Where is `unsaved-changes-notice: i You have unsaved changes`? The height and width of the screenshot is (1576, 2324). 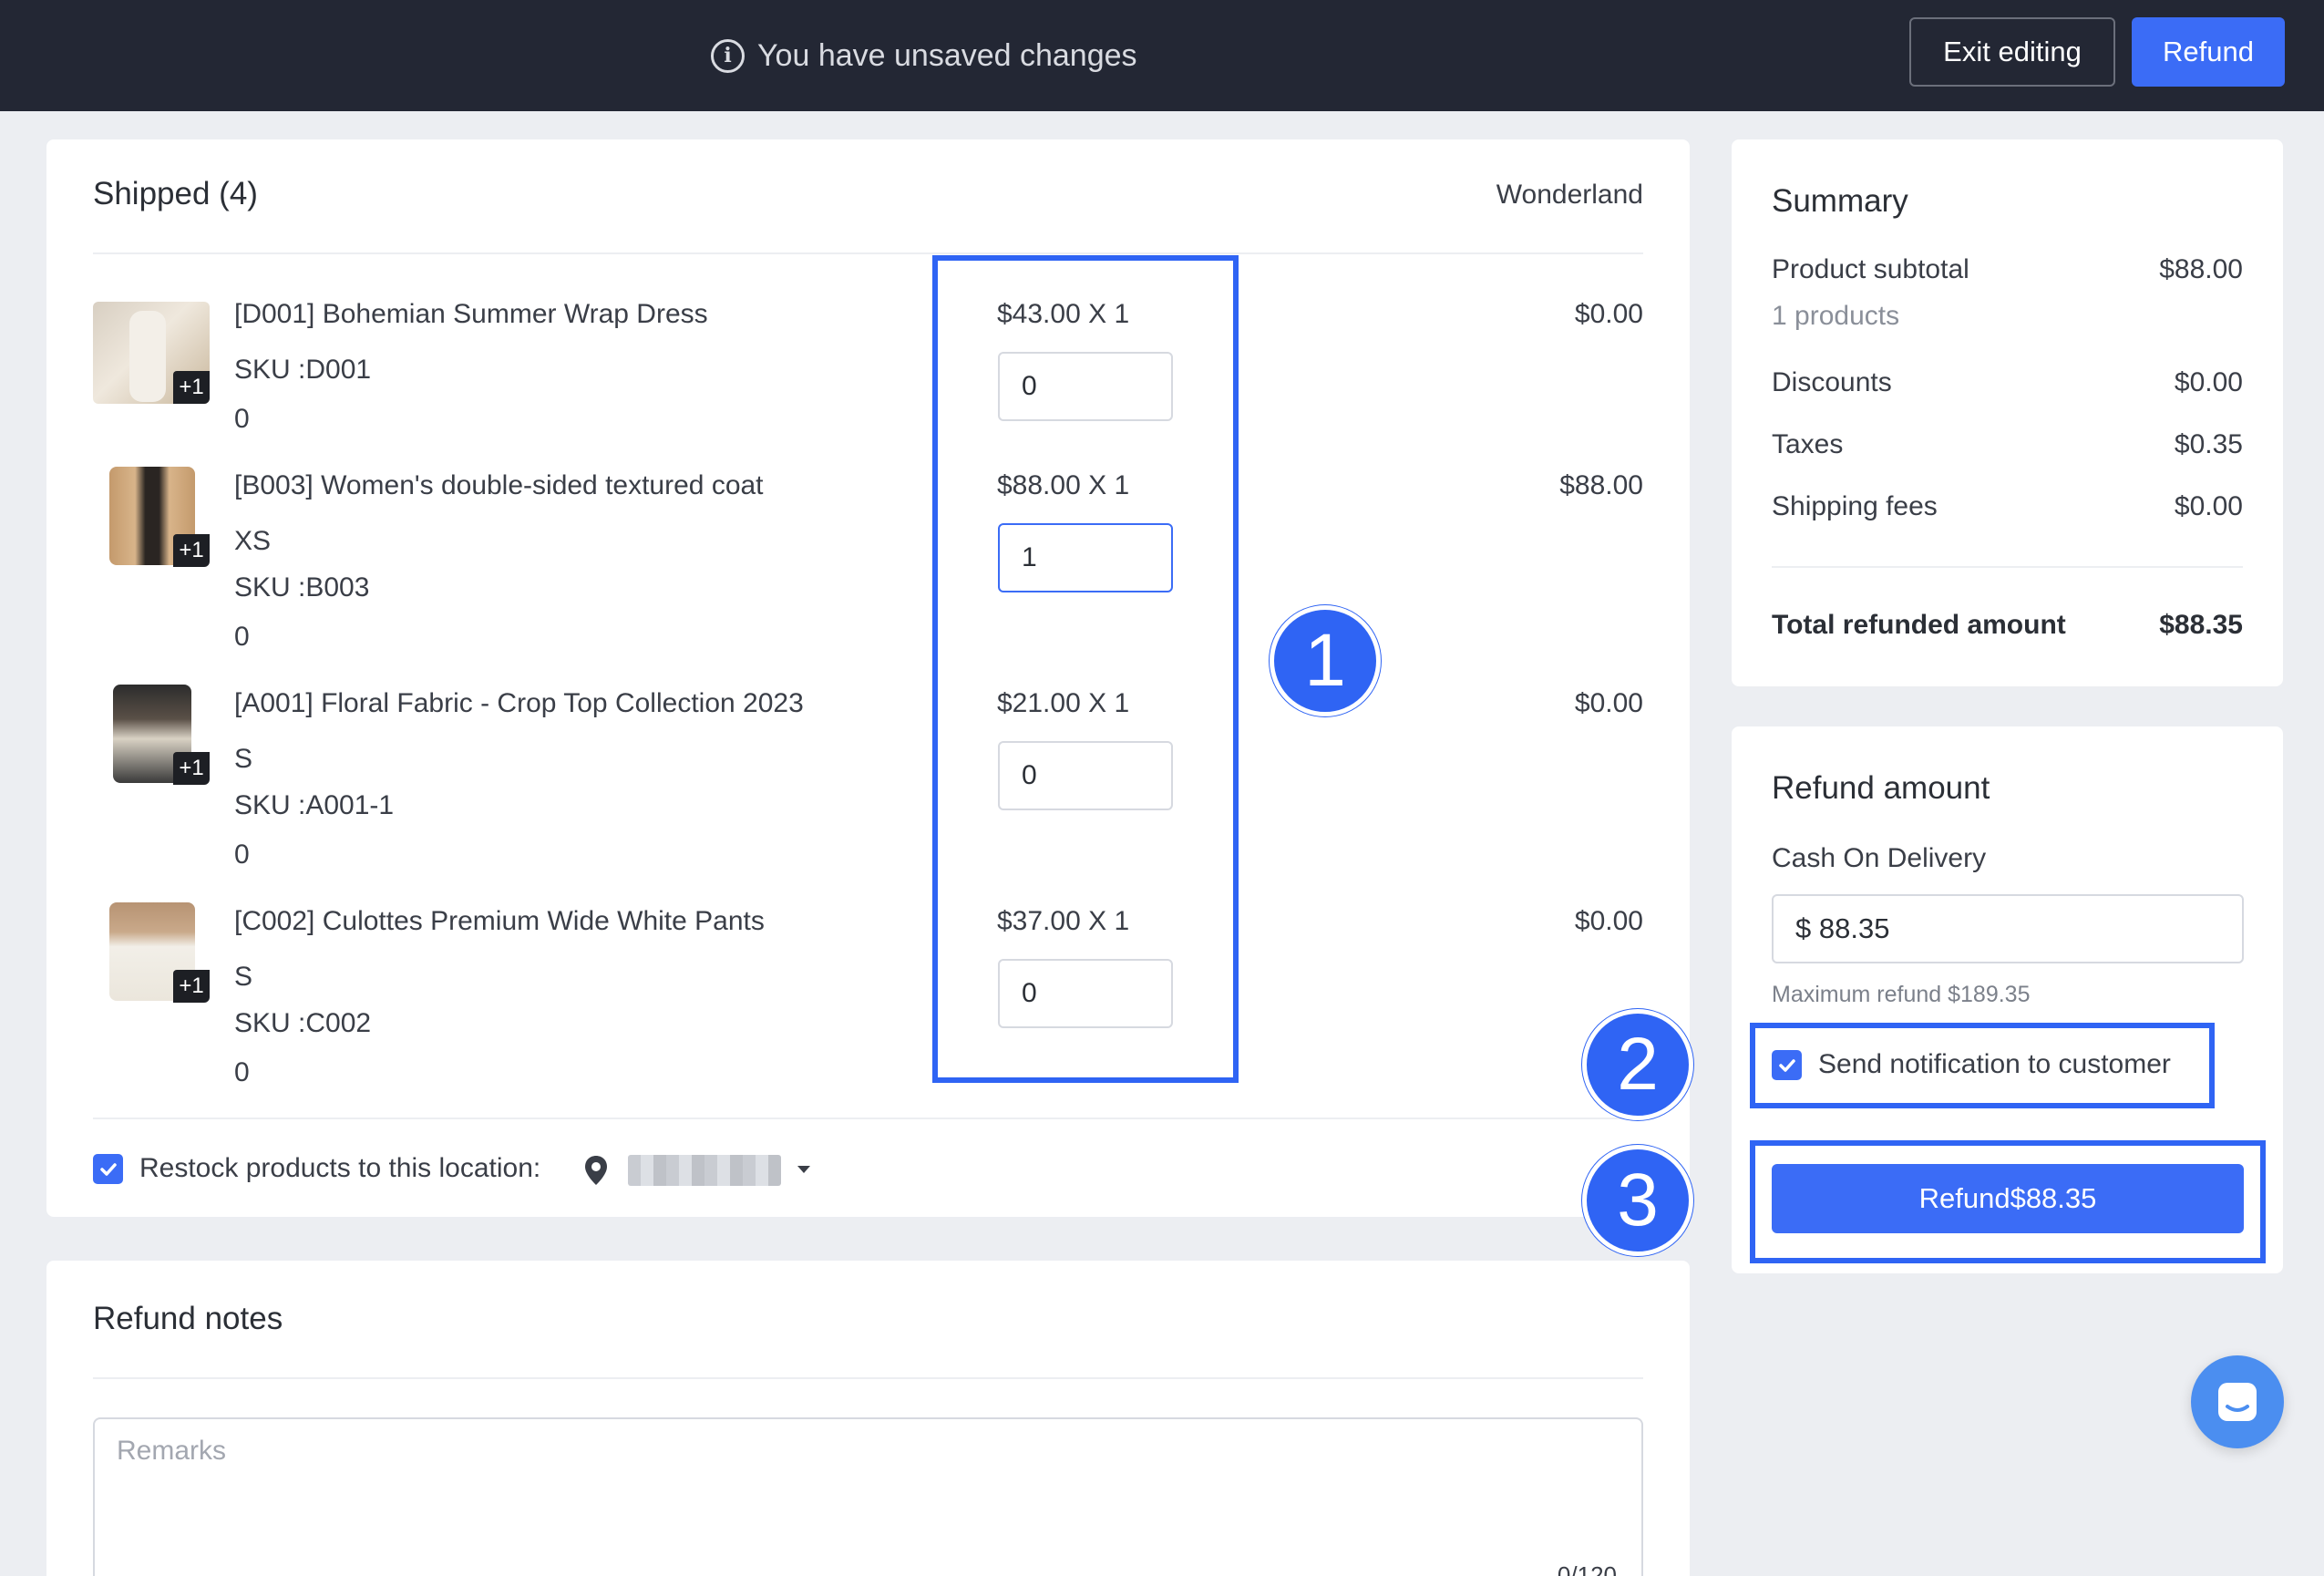 unsaved-changes-notice: i You have unsaved changes is located at coordinates (924, 55).